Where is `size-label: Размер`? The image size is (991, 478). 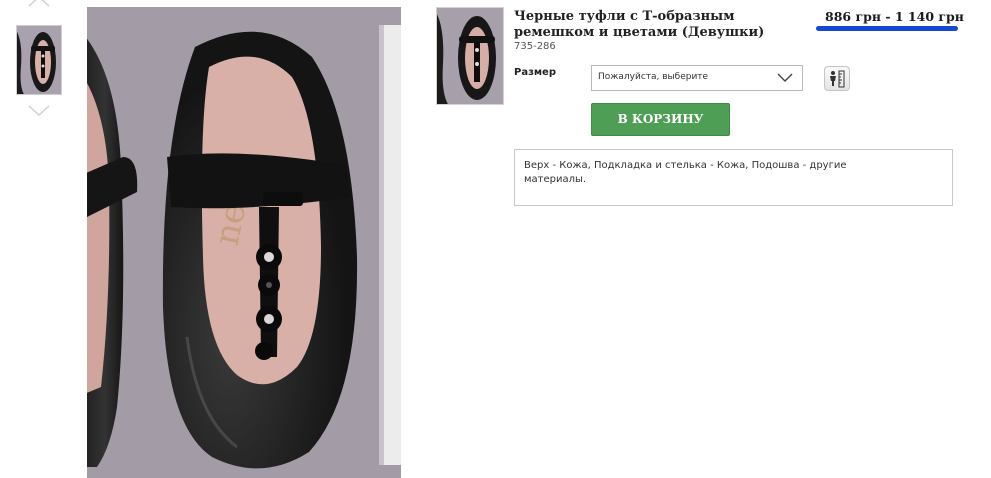 size-label: Размер is located at coordinates (535, 72).